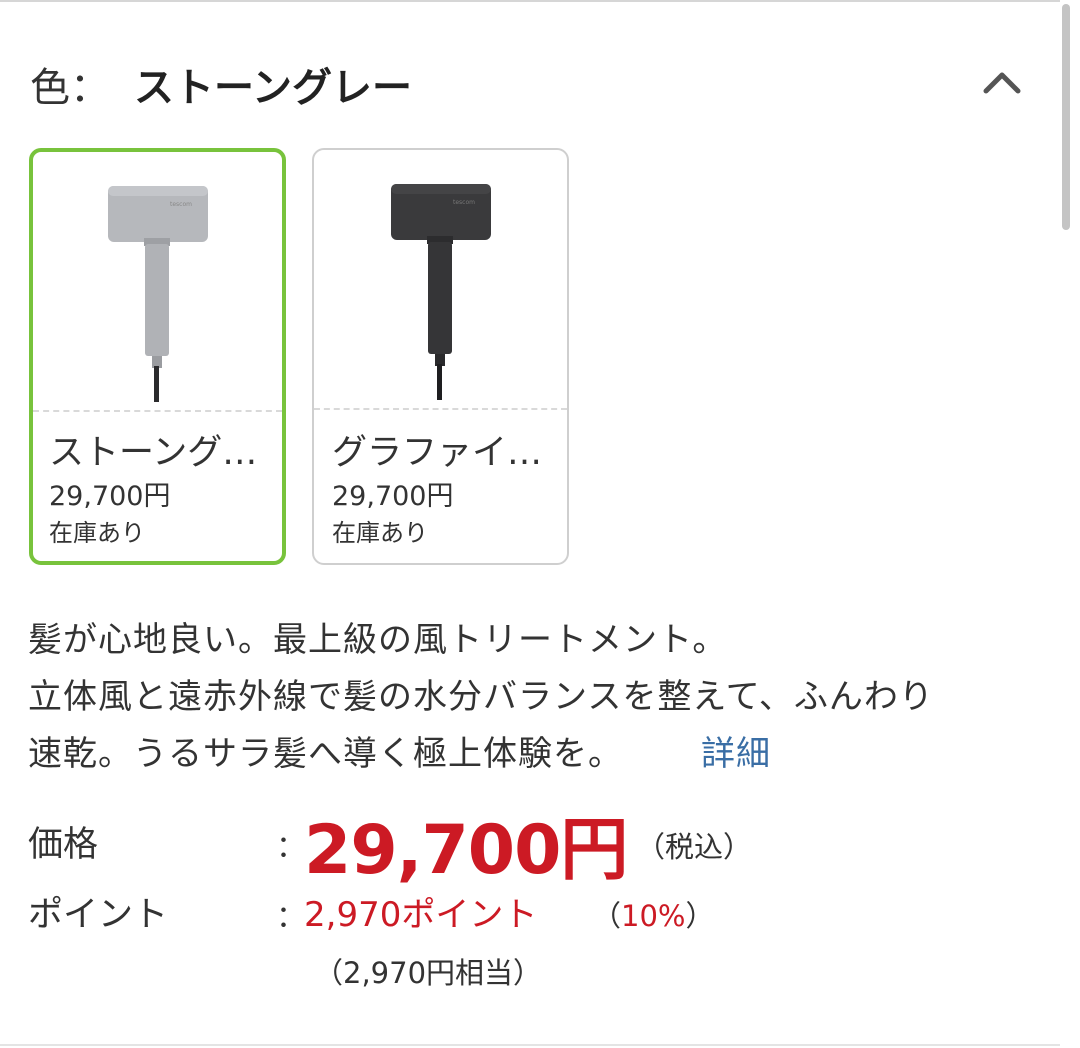  What do you see at coordinates (157, 294) in the screenshot?
I see `hair-dryer-gray-icon: tescom` at bounding box center [157, 294].